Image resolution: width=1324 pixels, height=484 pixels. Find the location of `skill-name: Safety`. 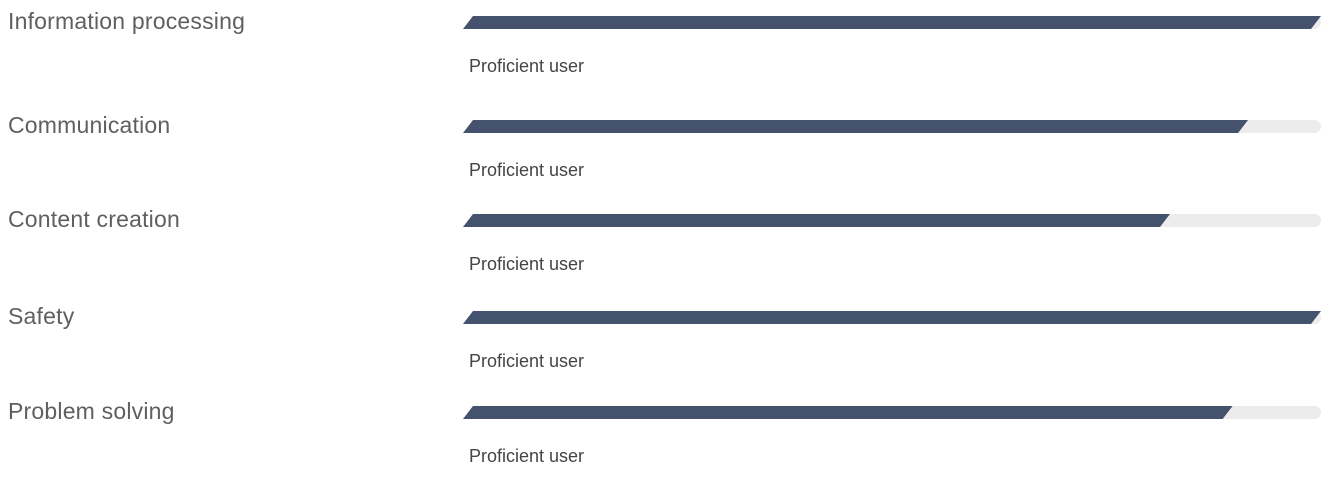

skill-name: Safety is located at coordinates (41, 316).